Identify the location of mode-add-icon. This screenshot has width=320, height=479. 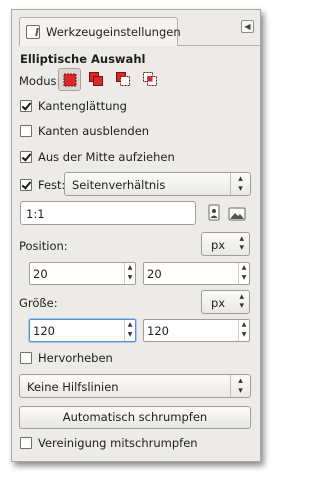
(96, 79).